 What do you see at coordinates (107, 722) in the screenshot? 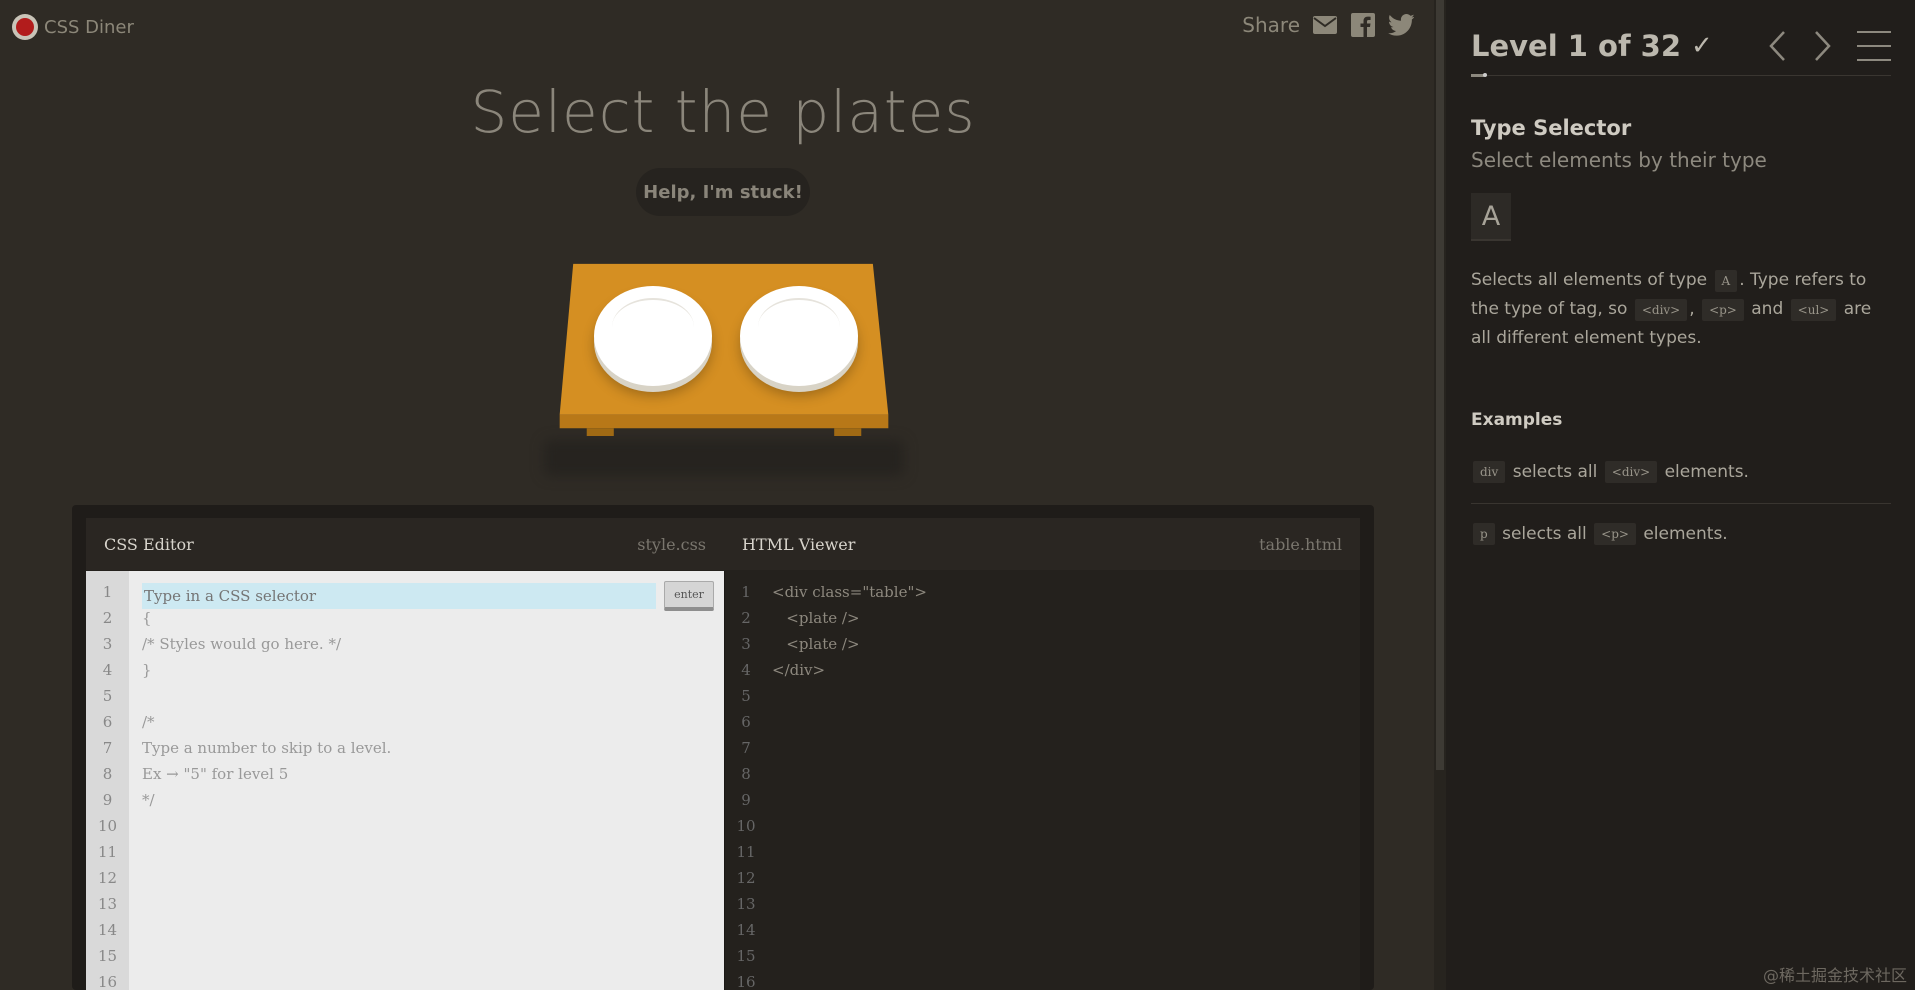
I see `line-number: 6` at bounding box center [107, 722].